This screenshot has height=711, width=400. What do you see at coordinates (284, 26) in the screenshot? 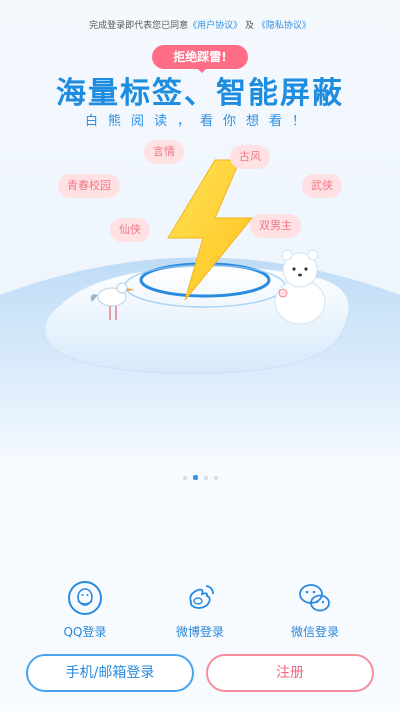
I see `privacy-policy-link: 《隐私协议》` at bounding box center [284, 26].